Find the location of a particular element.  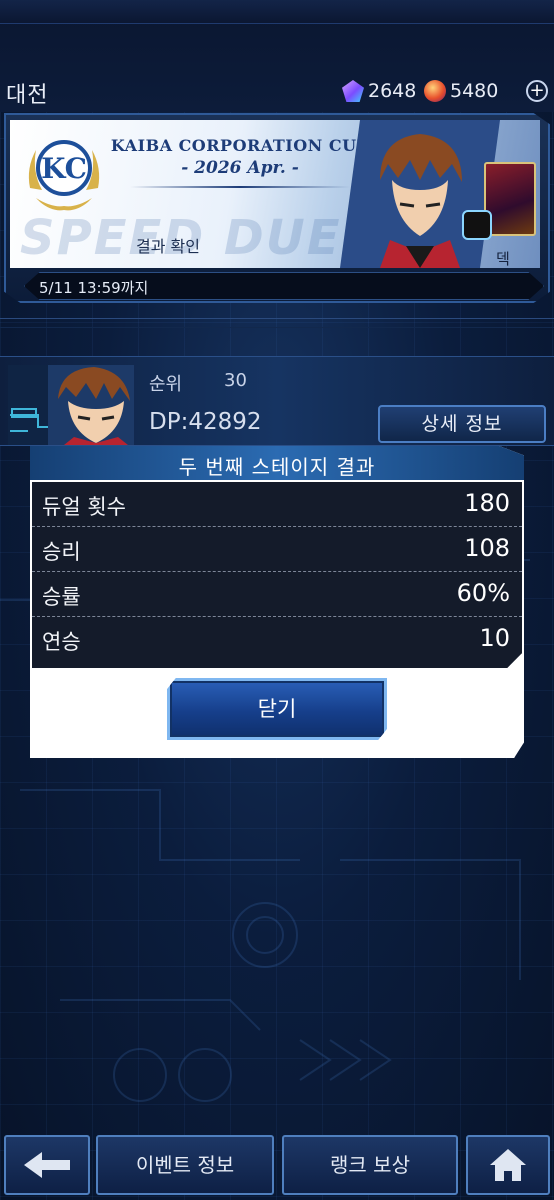

back-button is located at coordinates (47, 1165).